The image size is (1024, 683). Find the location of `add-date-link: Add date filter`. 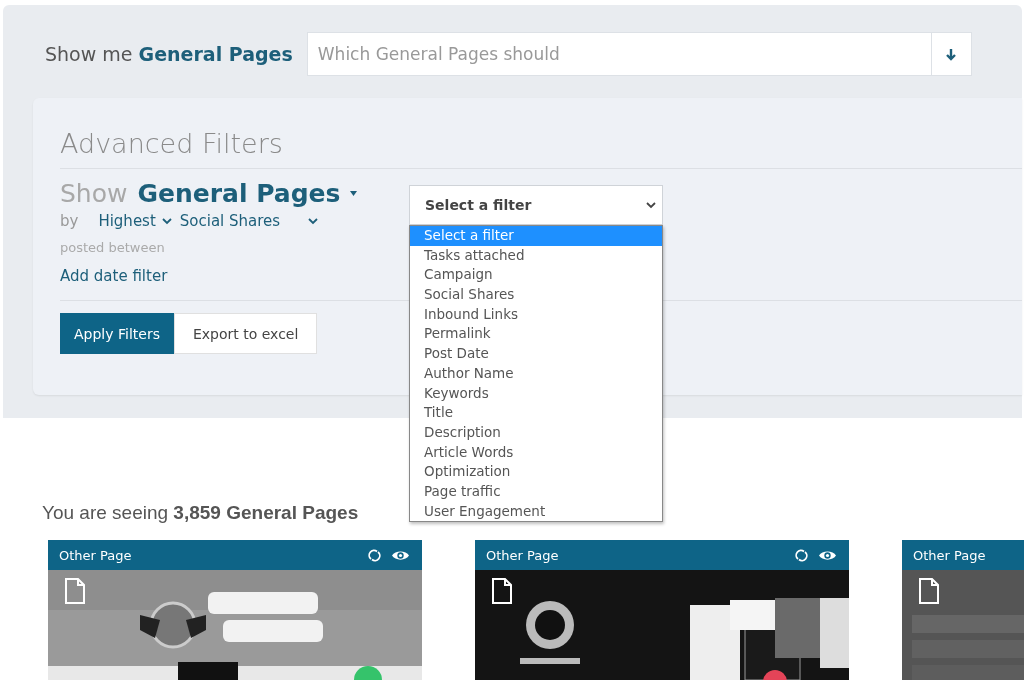

add-date-link: Add date filter is located at coordinates (114, 276).